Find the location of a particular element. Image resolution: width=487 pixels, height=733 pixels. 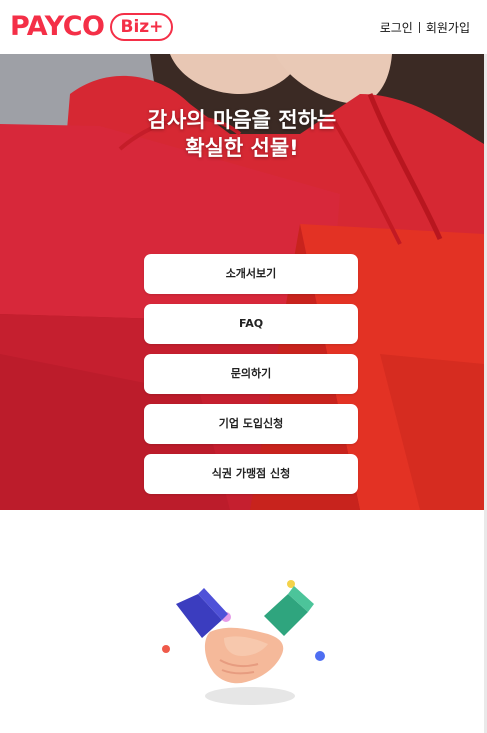

logo-text: PAYCO is located at coordinates (57, 26).